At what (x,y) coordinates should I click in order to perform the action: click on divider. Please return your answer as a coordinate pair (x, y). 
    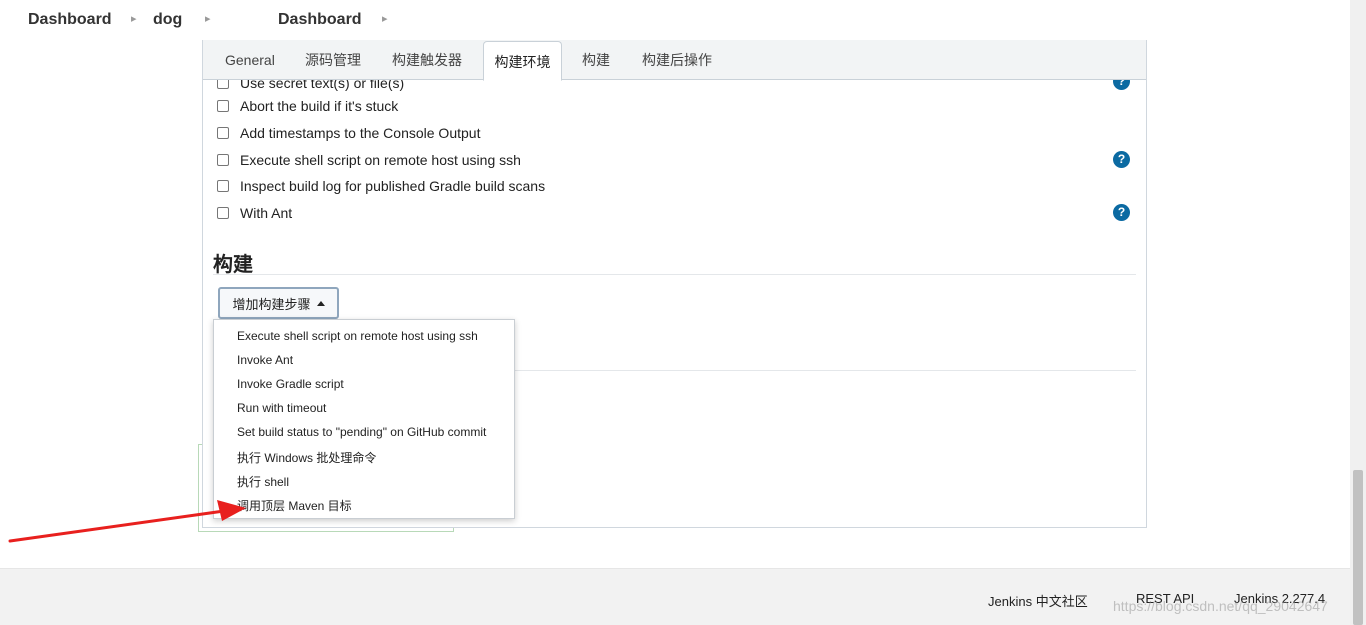
    Looking at the image, I should click on (674, 274).